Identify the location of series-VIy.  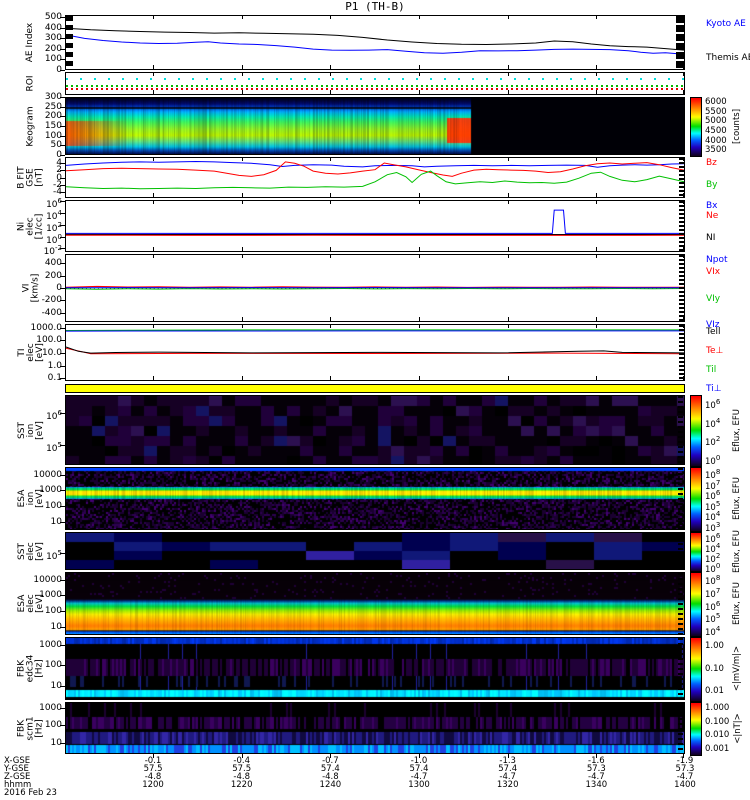
(375, 288).